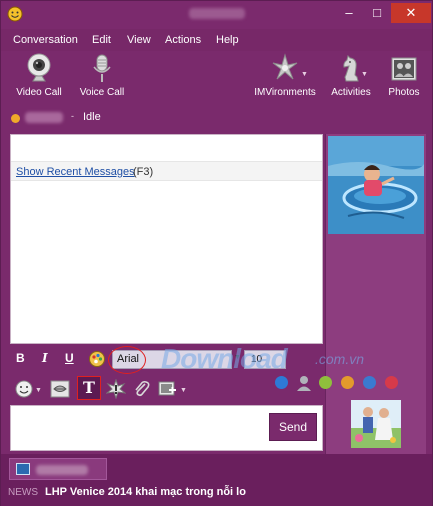 This screenshot has height=506, width=433. I want to click on photos-icon, so click(404, 69).